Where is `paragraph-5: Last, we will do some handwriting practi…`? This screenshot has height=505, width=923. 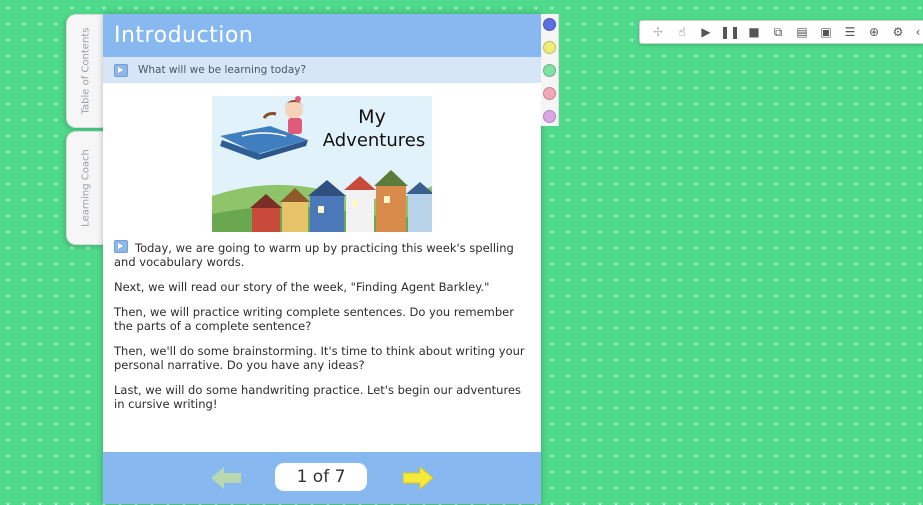 paragraph-5: Last, we will do some handwriting practi… is located at coordinates (317, 397).